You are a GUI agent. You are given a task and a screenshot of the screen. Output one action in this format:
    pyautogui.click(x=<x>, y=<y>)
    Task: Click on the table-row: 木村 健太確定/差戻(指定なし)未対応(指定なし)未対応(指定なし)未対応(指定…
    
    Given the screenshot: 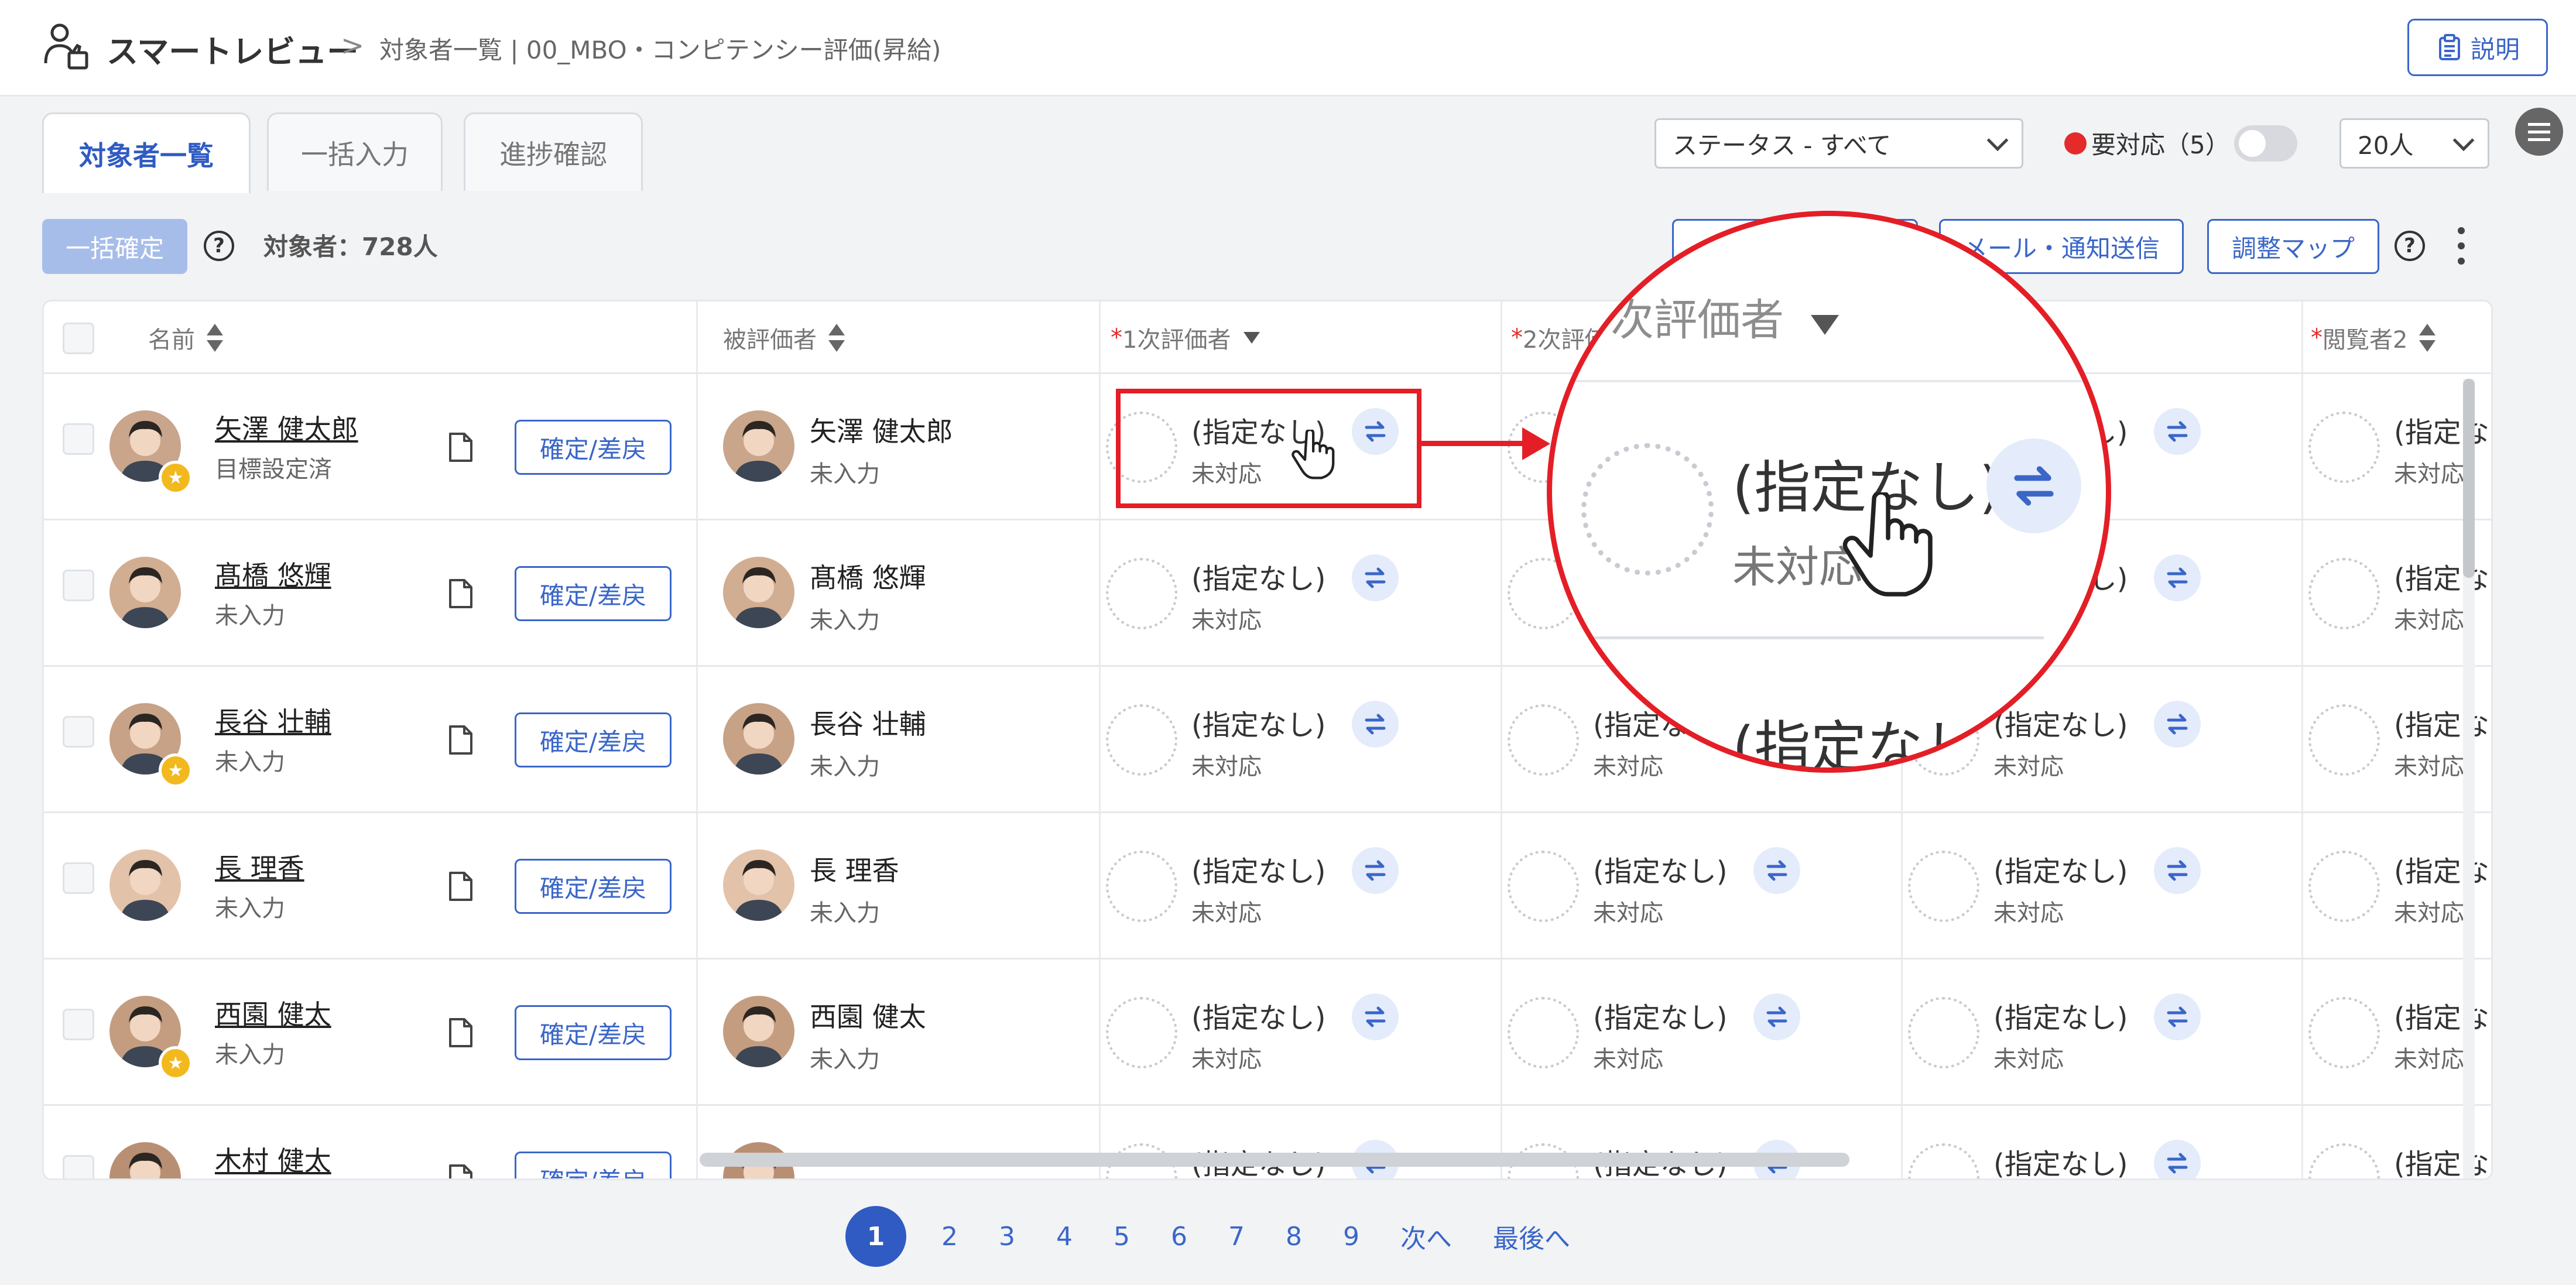 What is the action you would take?
    pyautogui.click(x=1267, y=1143)
    